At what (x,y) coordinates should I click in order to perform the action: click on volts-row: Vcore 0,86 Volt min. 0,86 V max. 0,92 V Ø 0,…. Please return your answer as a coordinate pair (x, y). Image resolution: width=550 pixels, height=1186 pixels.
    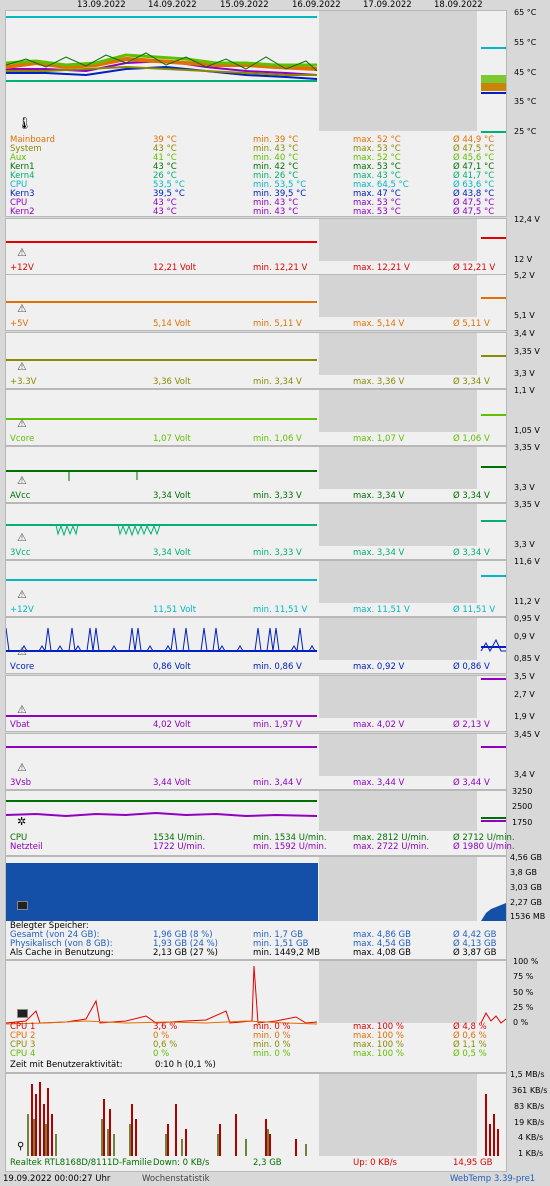
    Looking at the image, I should click on (255, 667).